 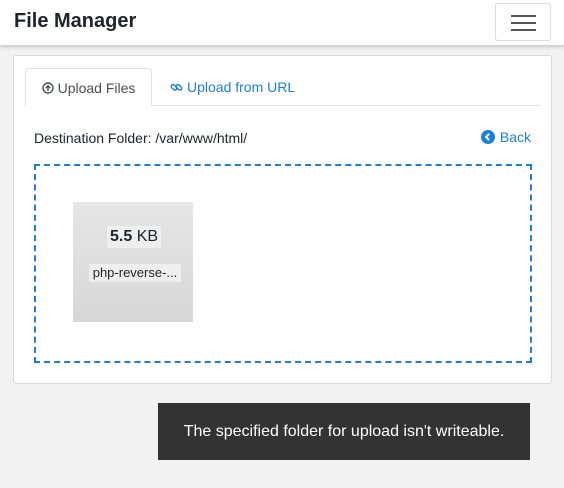 I want to click on back-link: Back, so click(x=505, y=137).